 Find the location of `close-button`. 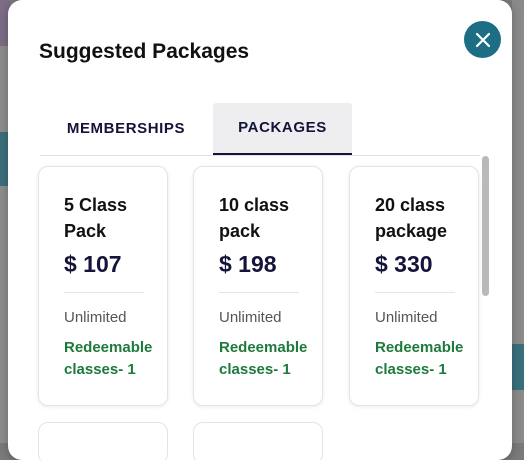

close-button is located at coordinates (482, 39).